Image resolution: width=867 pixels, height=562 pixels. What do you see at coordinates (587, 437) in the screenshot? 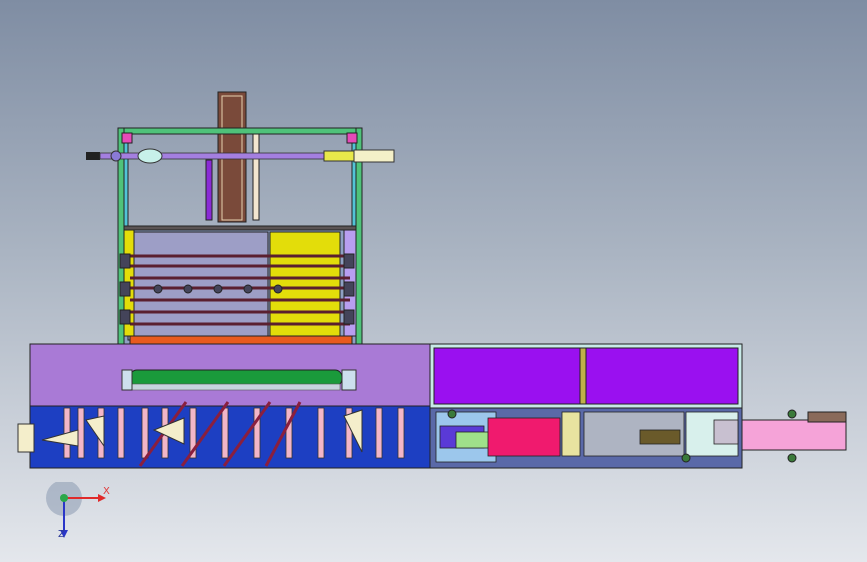
I see `drive-assembly` at bounding box center [587, 437].